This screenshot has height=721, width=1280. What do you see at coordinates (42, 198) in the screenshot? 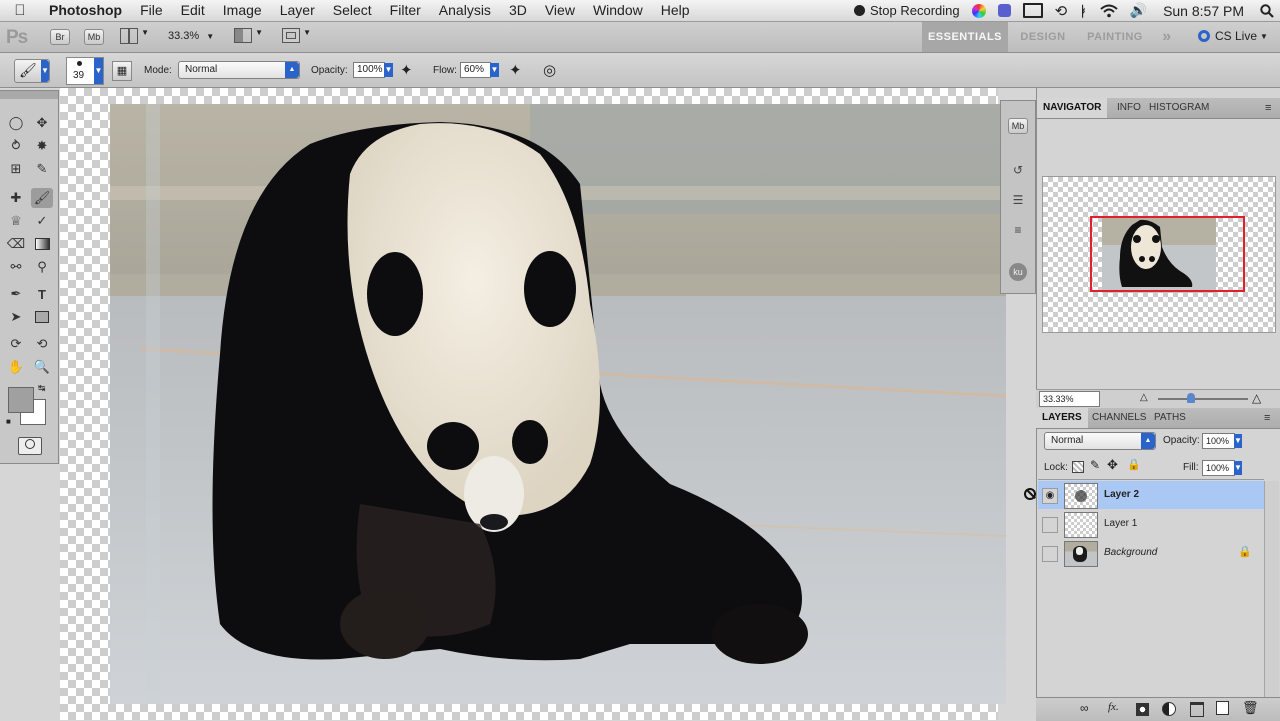
I see `brush-tool-icon: 🖌` at bounding box center [42, 198].